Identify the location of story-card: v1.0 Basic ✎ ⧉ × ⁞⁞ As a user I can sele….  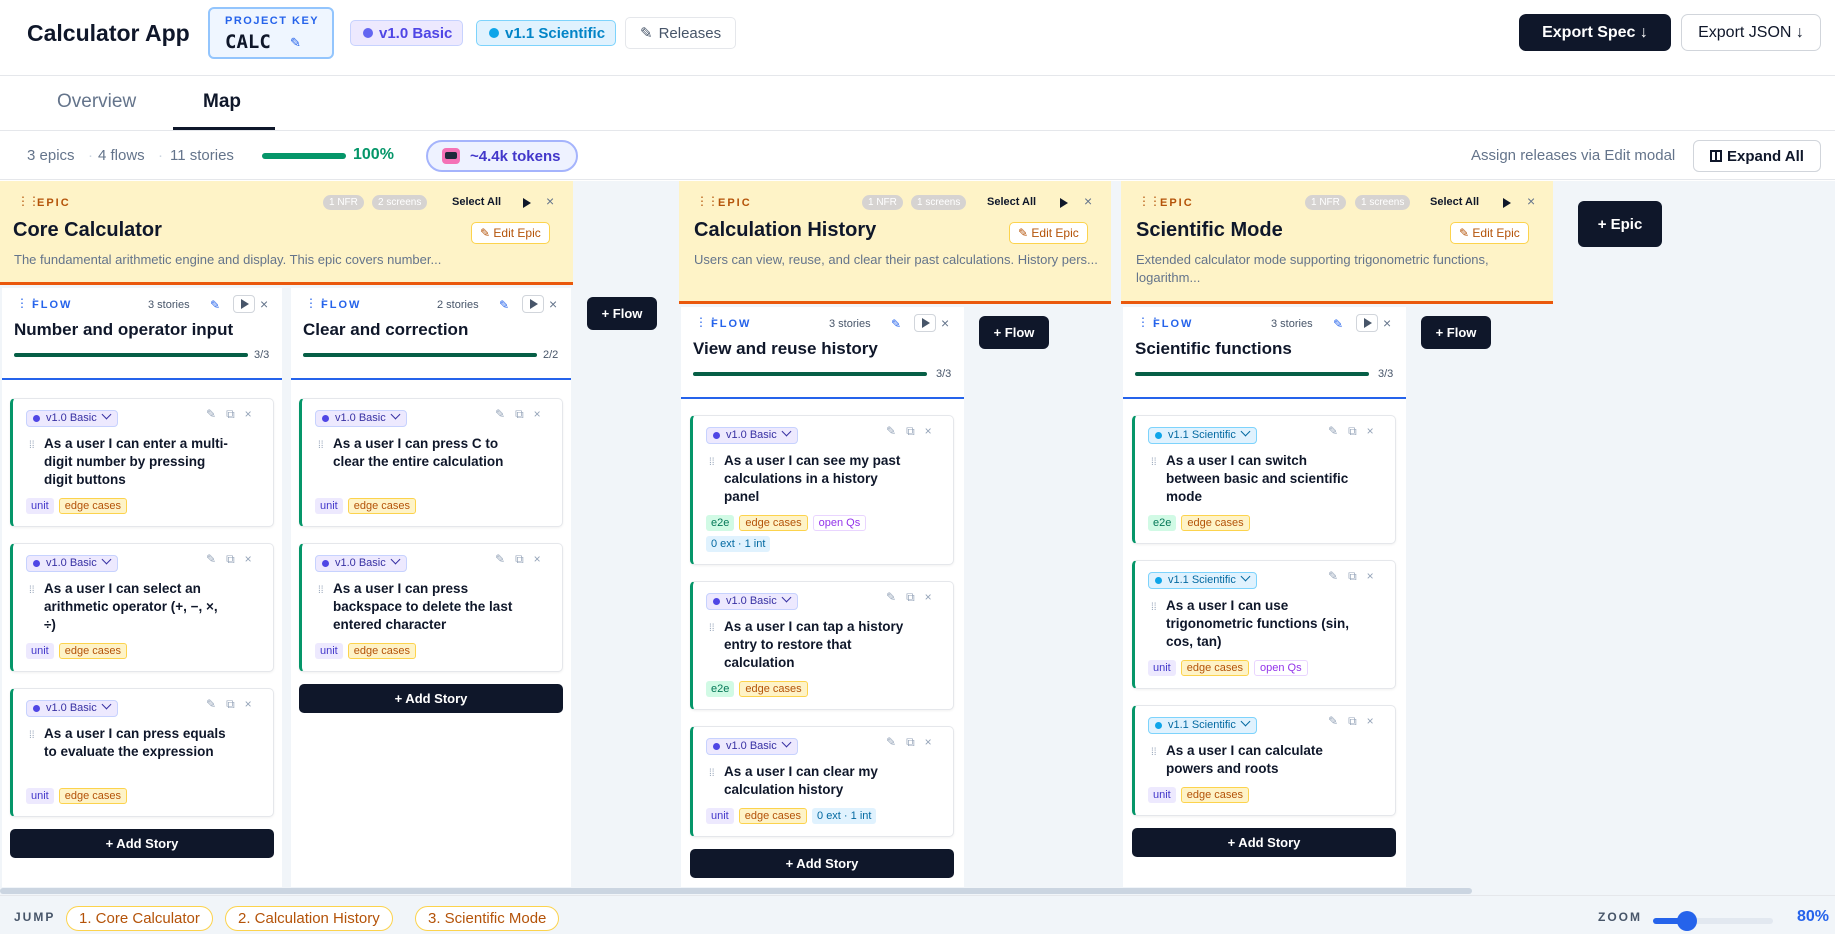
(142, 607).